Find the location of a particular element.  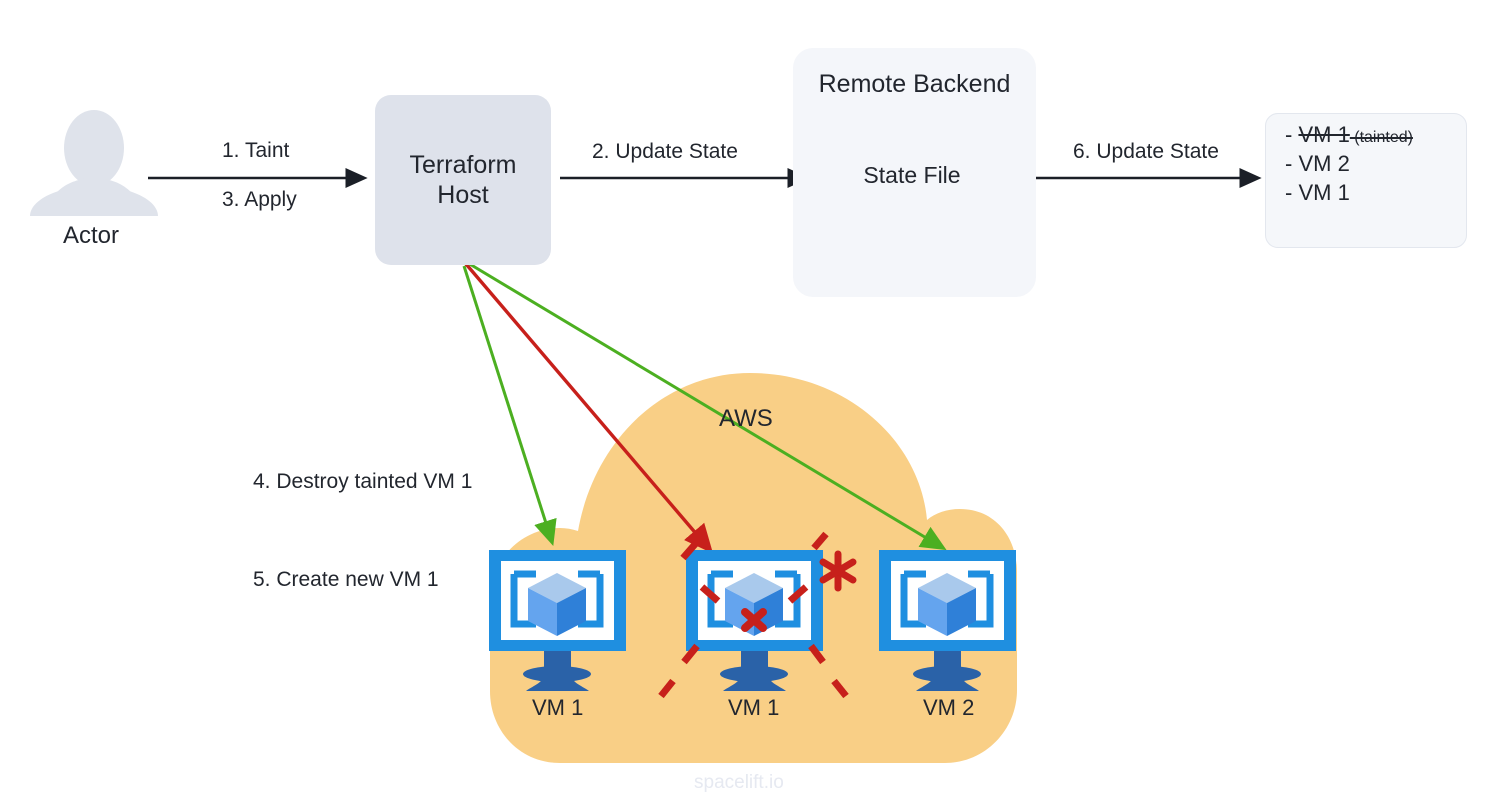

actor-label: Actor is located at coordinates (91, 235).